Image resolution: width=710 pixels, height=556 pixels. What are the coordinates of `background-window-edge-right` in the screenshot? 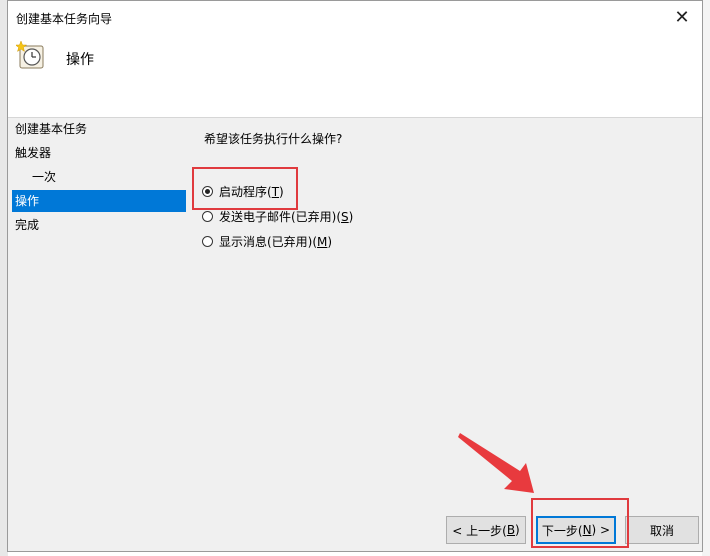 It's located at (706, 278).